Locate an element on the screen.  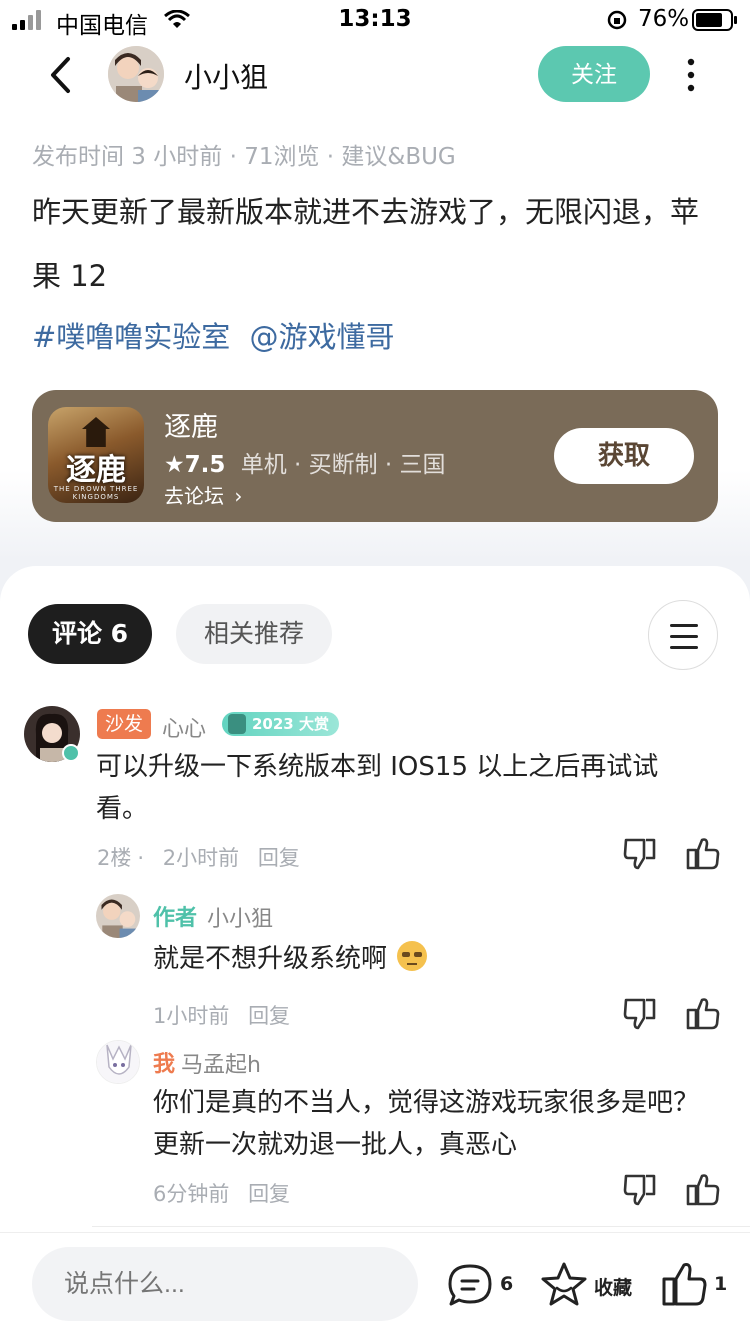
verified-badge-icon is located at coordinates (71, 753).